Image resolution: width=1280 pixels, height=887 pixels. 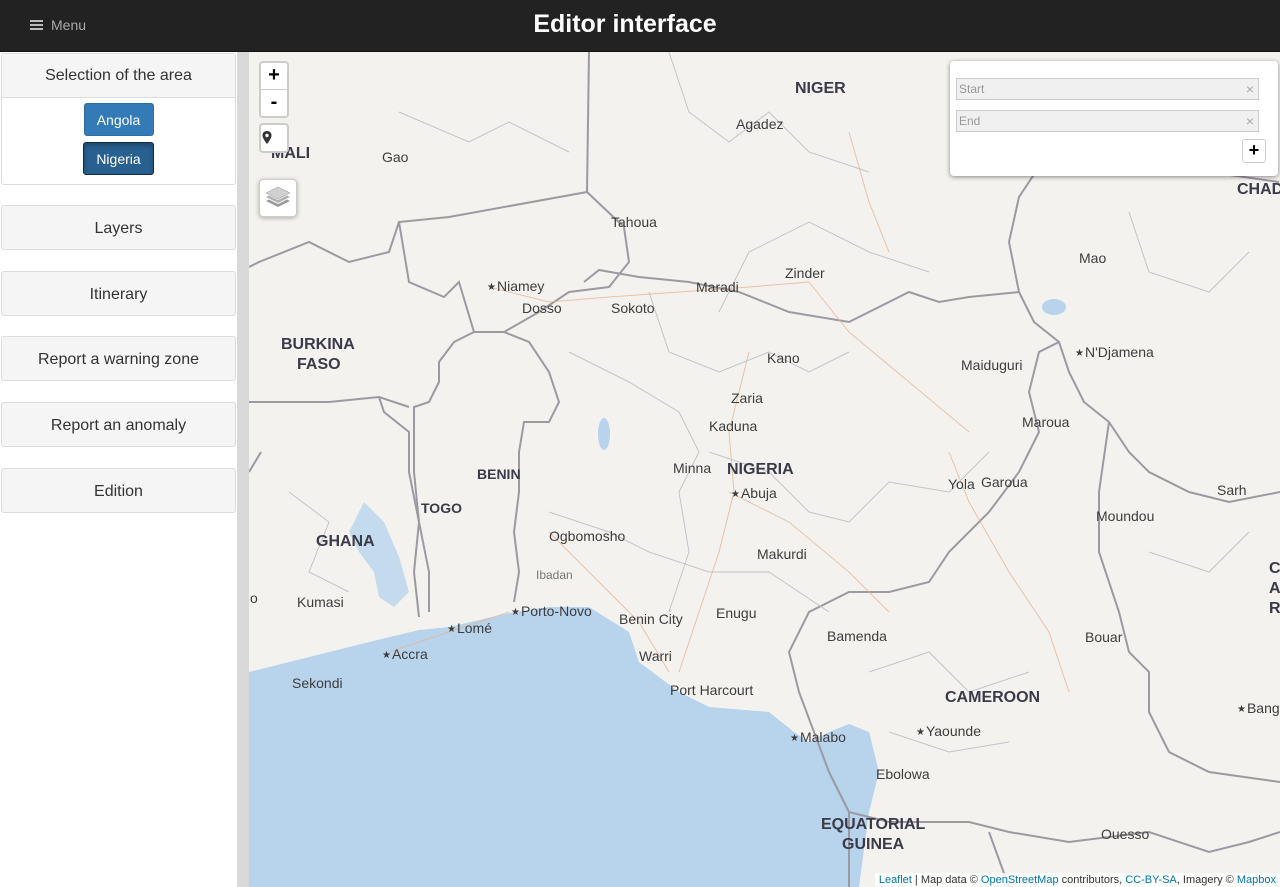 What do you see at coordinates (782, 554) in the screenshot?
I see `map-label-makurdi: Makurdi` at bounding box center [782, 554].